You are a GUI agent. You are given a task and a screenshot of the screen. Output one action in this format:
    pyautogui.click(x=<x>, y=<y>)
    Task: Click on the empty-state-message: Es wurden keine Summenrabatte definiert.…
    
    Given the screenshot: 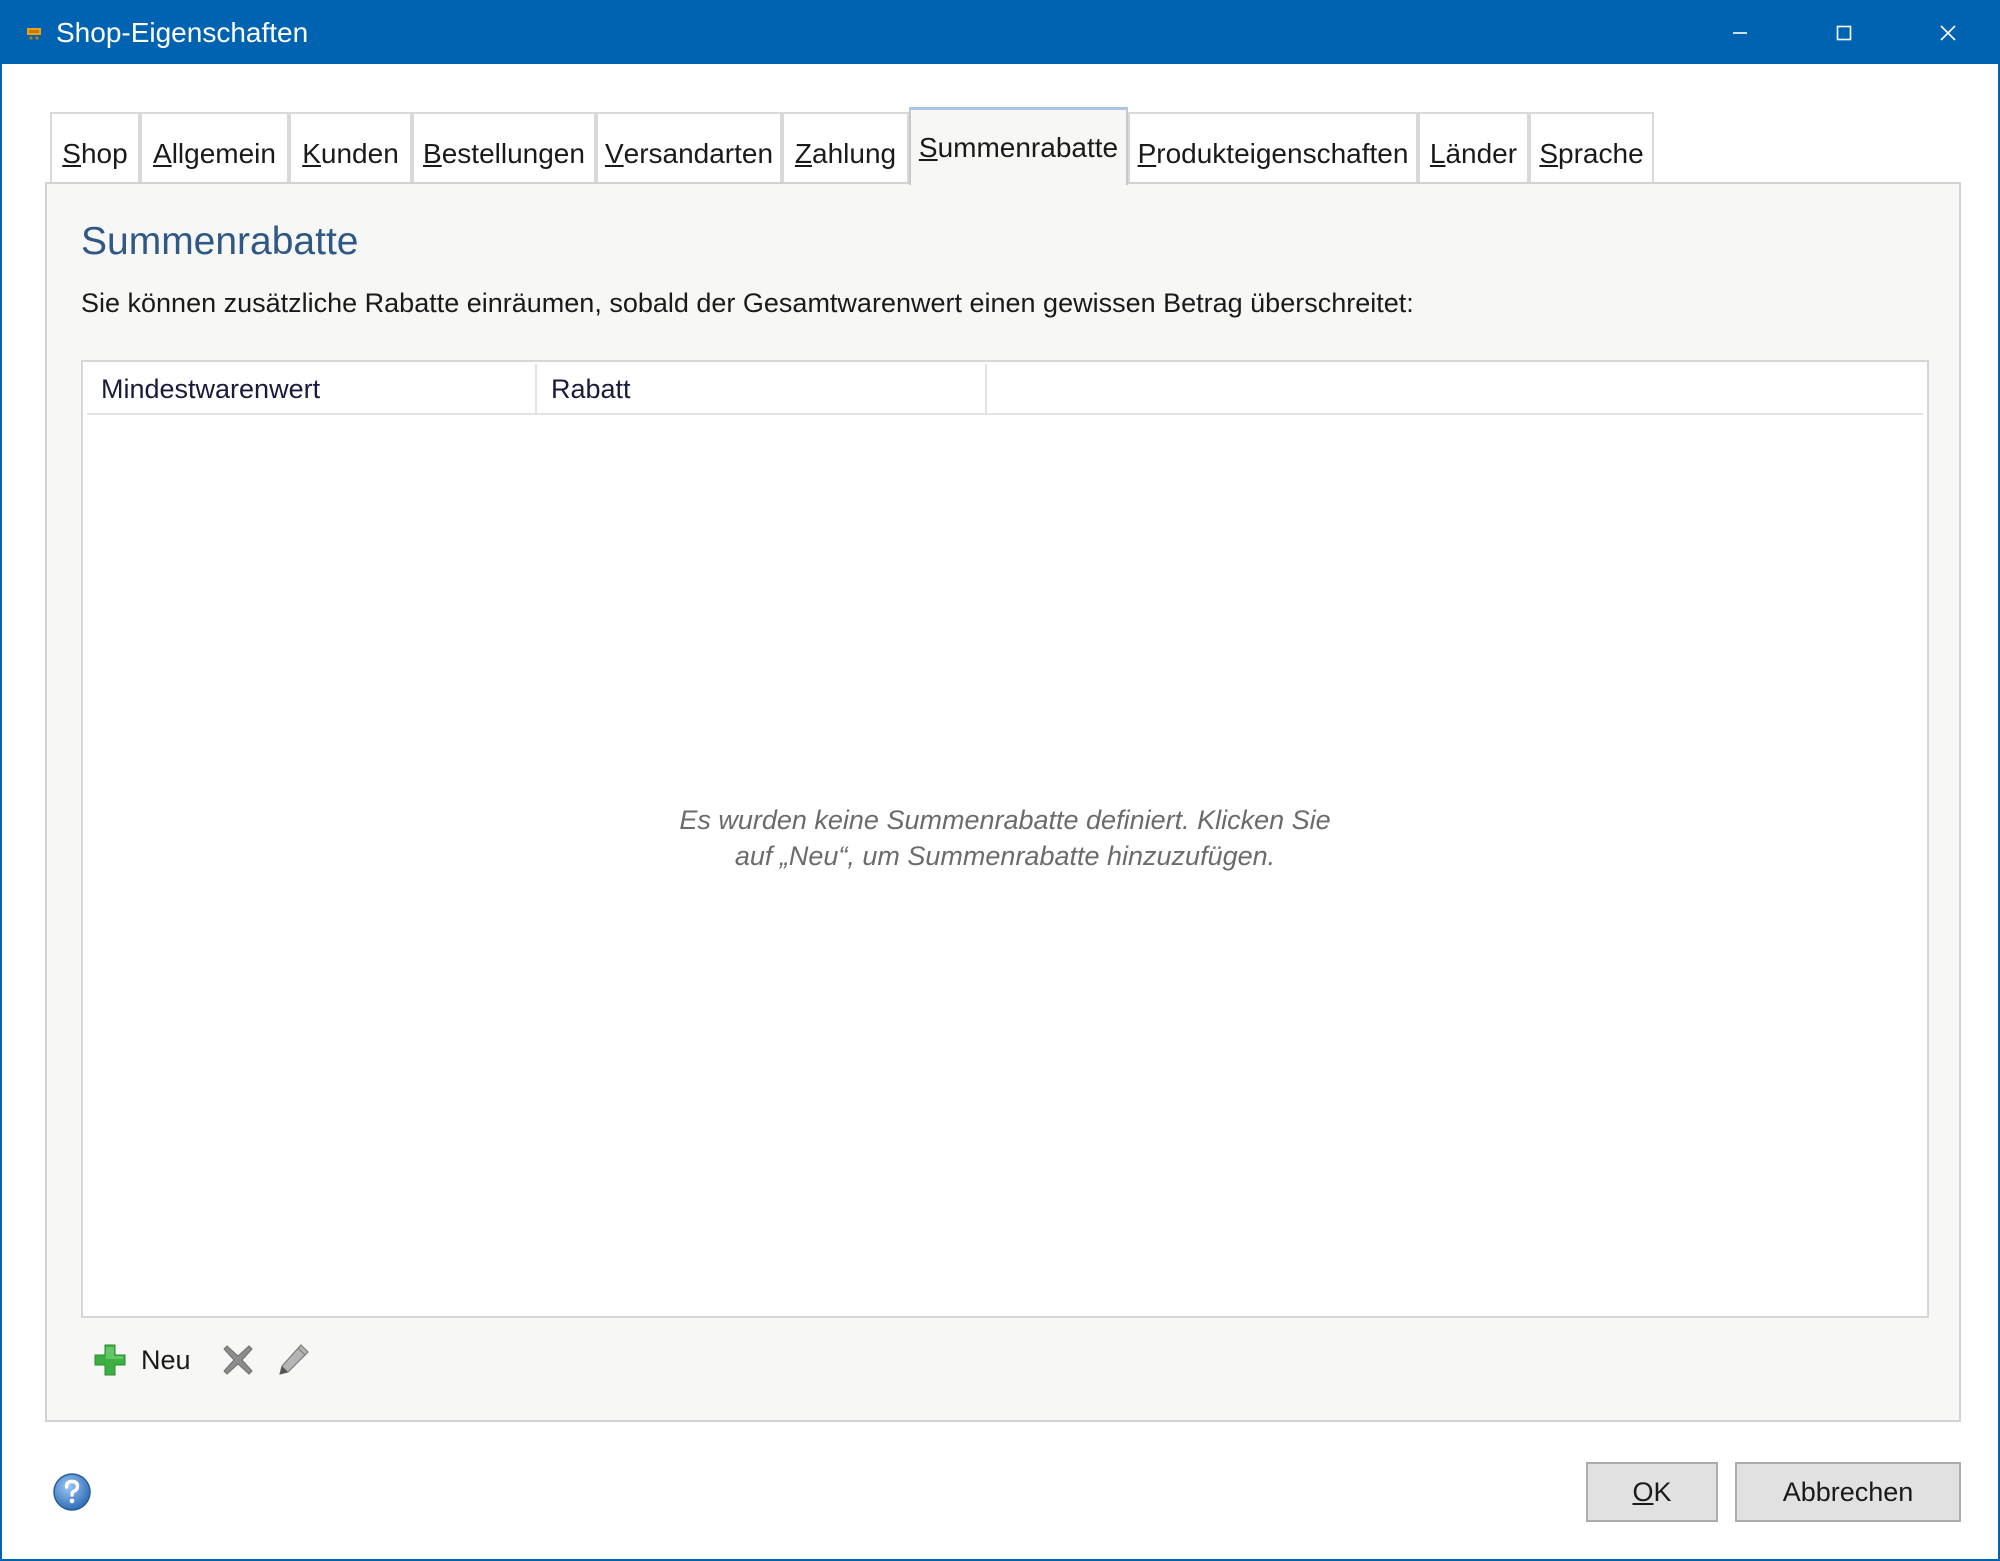 What is the action you would take?
    pyautogui.click(x=1005, y=838)
    